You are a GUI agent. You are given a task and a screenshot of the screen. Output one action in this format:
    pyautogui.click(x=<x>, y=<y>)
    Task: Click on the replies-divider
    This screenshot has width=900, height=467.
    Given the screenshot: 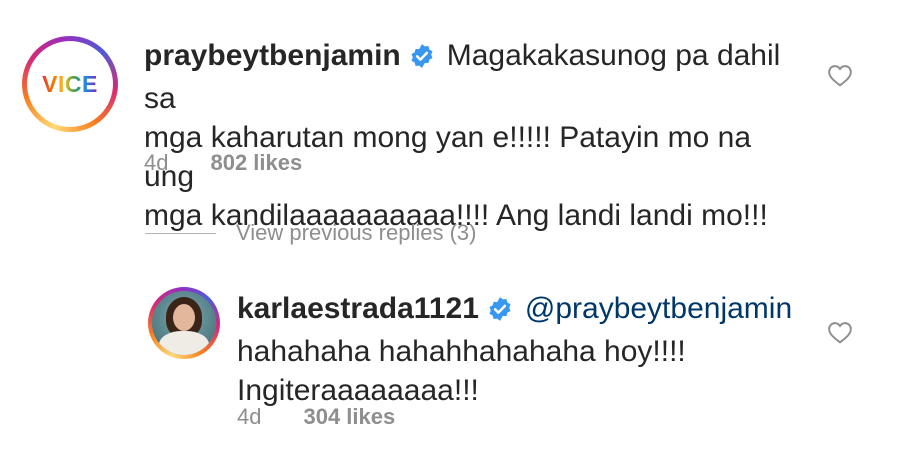 What is the action you would take?
    pyautogui.click(x=180, y=233)
    